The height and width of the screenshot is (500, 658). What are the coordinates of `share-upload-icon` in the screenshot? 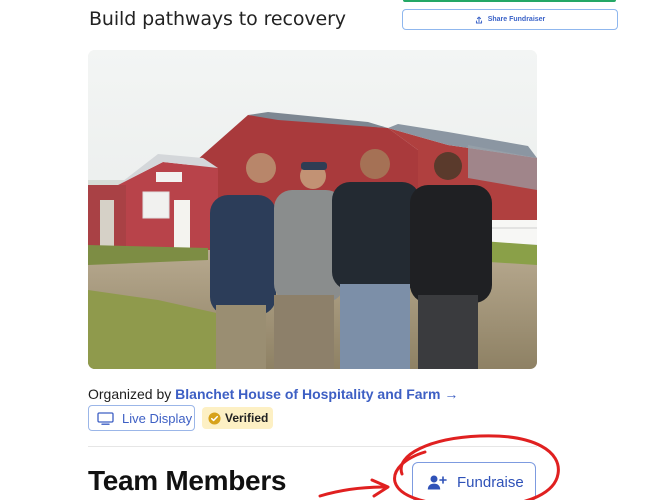 It's located at (478, 19).